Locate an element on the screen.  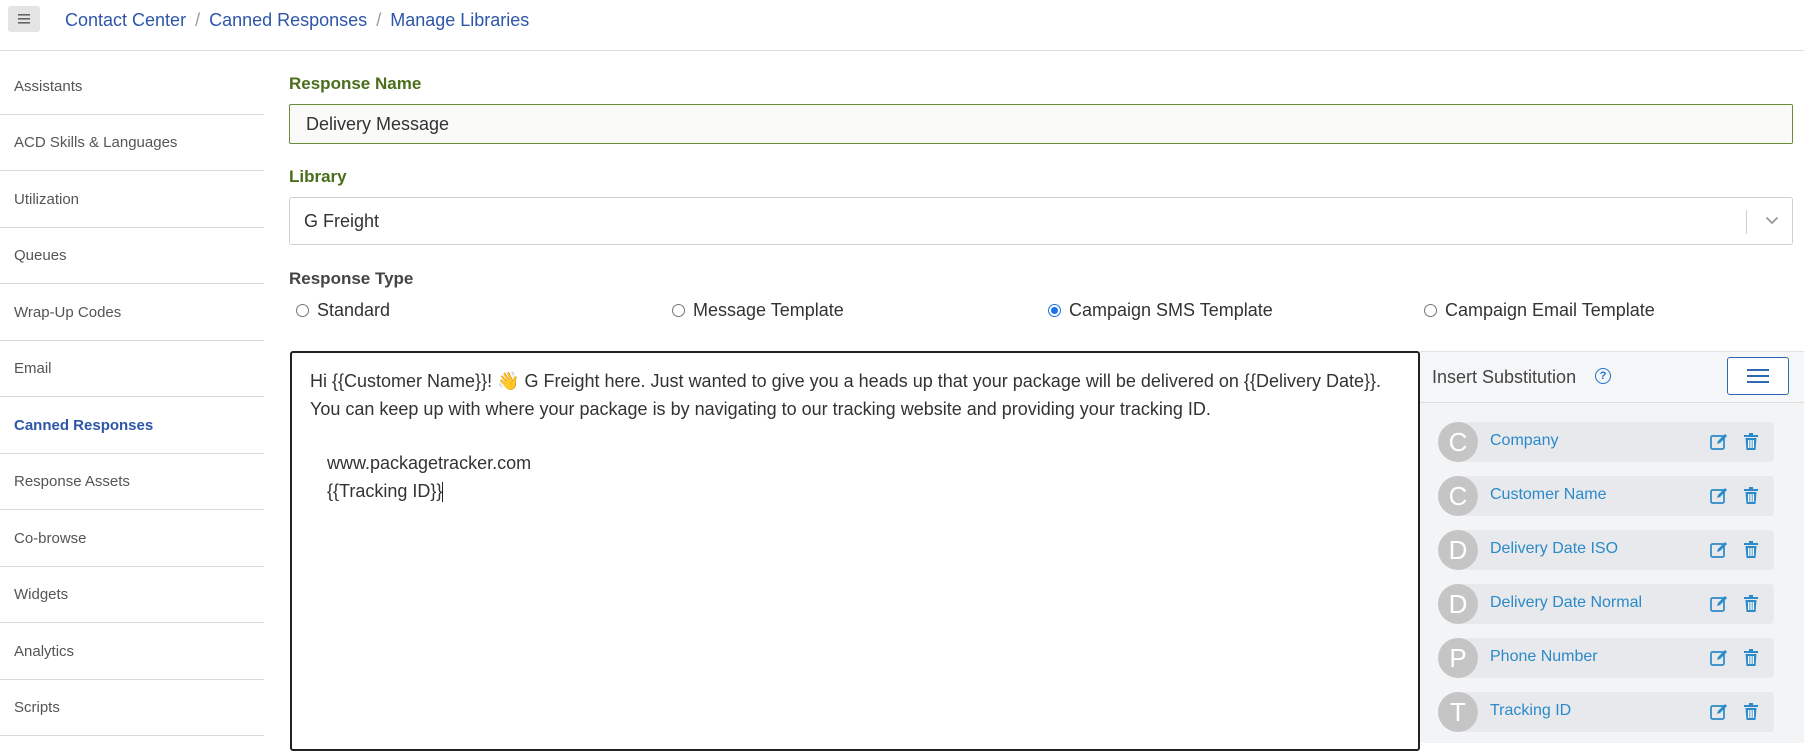
substitution-label: Delivery Date Normal is located at coordinates (1566, 602).